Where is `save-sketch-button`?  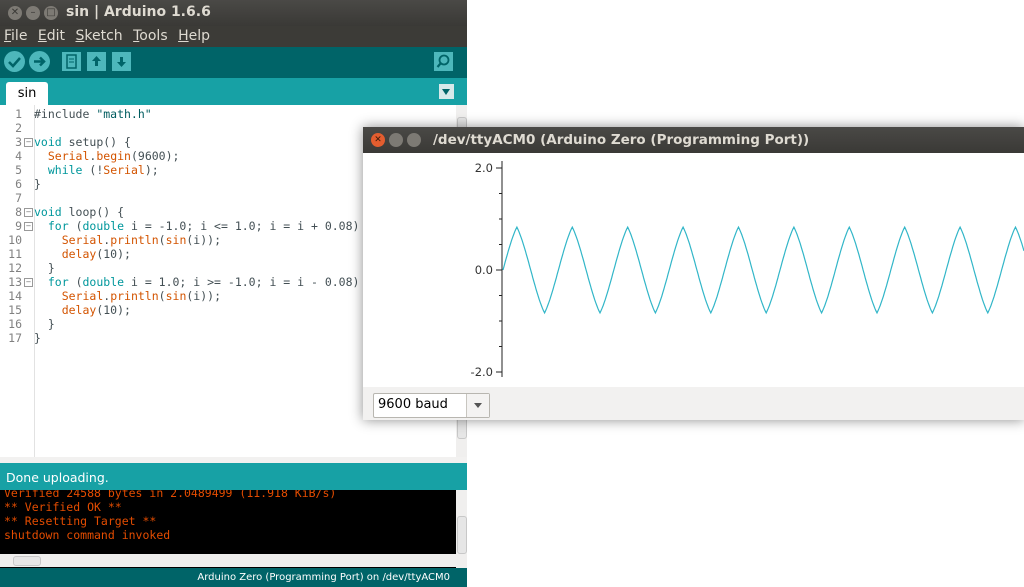
save-sketch-button is located at coordinates (121, 61).